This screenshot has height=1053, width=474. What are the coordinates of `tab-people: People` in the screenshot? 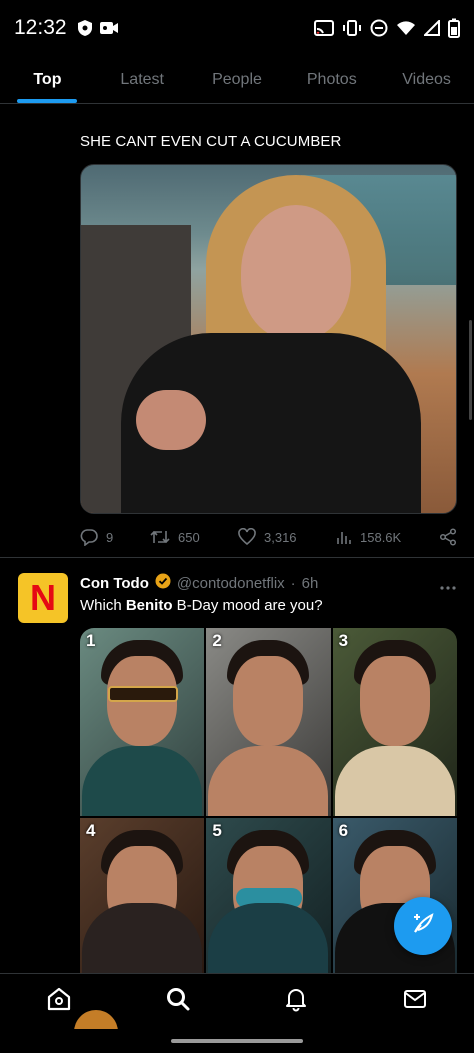 It's located at (237, 79).